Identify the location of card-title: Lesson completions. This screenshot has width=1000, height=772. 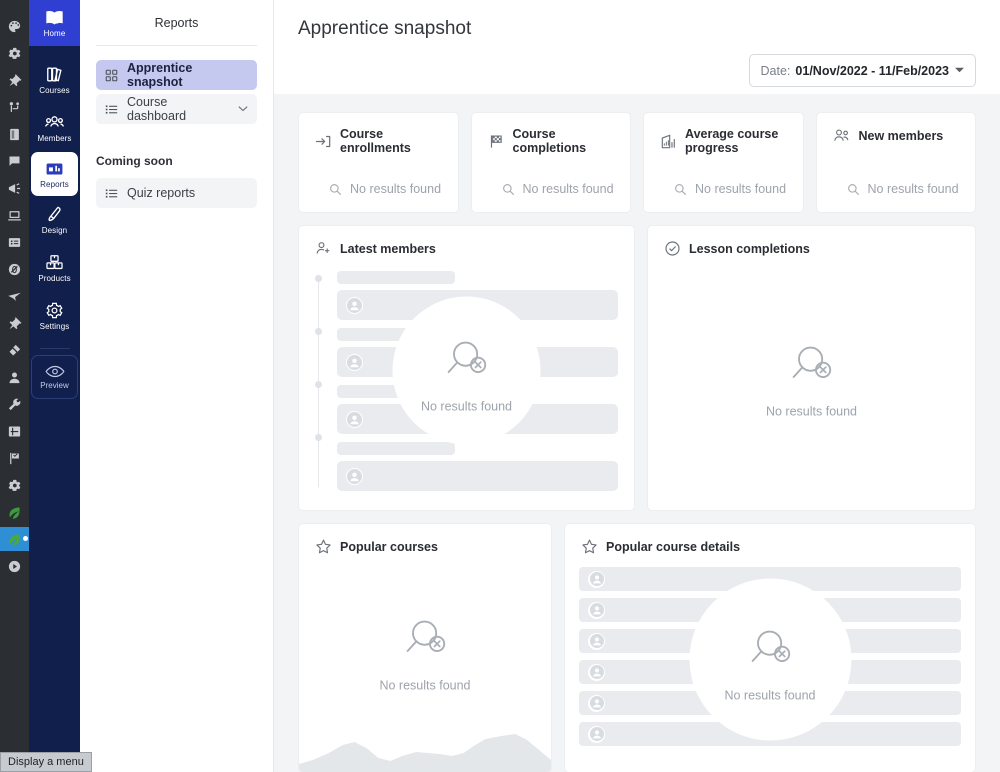
(749, 248).